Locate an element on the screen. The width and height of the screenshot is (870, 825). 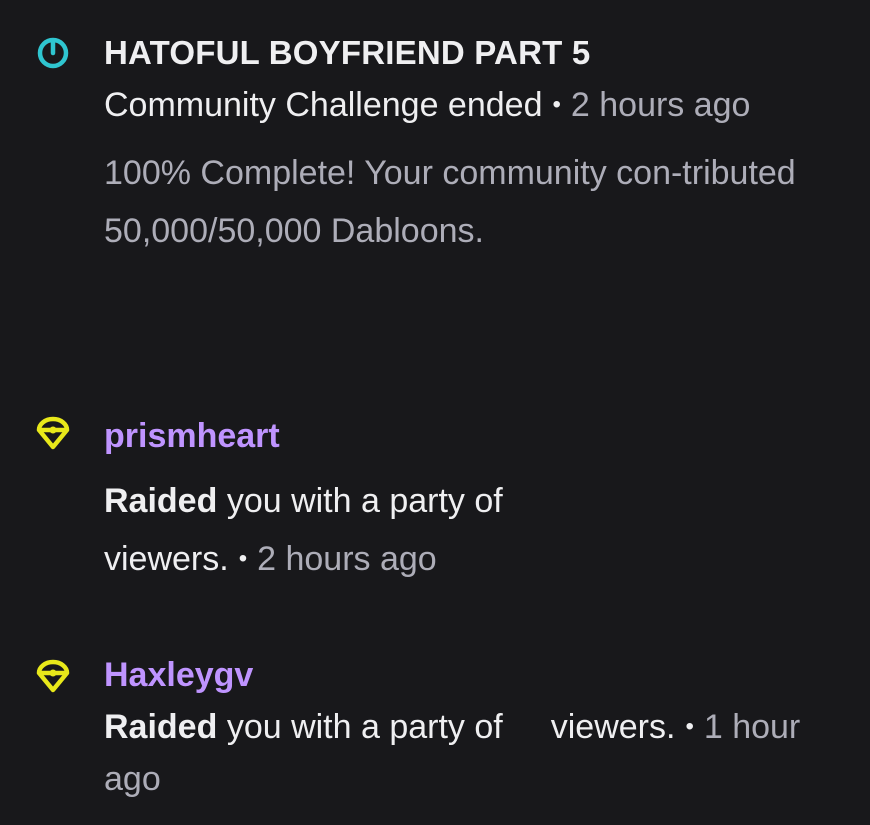
challenge-ring-icon is located at coordinates (53, 53).